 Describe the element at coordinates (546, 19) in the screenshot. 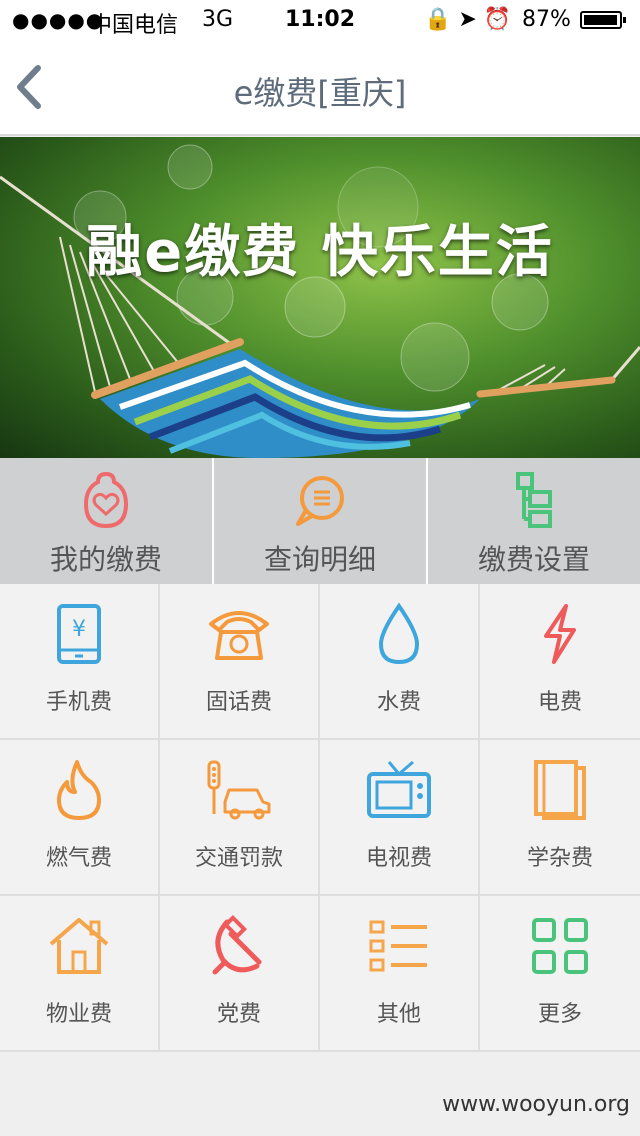

I see `battery-percentage: 87%` at that location.